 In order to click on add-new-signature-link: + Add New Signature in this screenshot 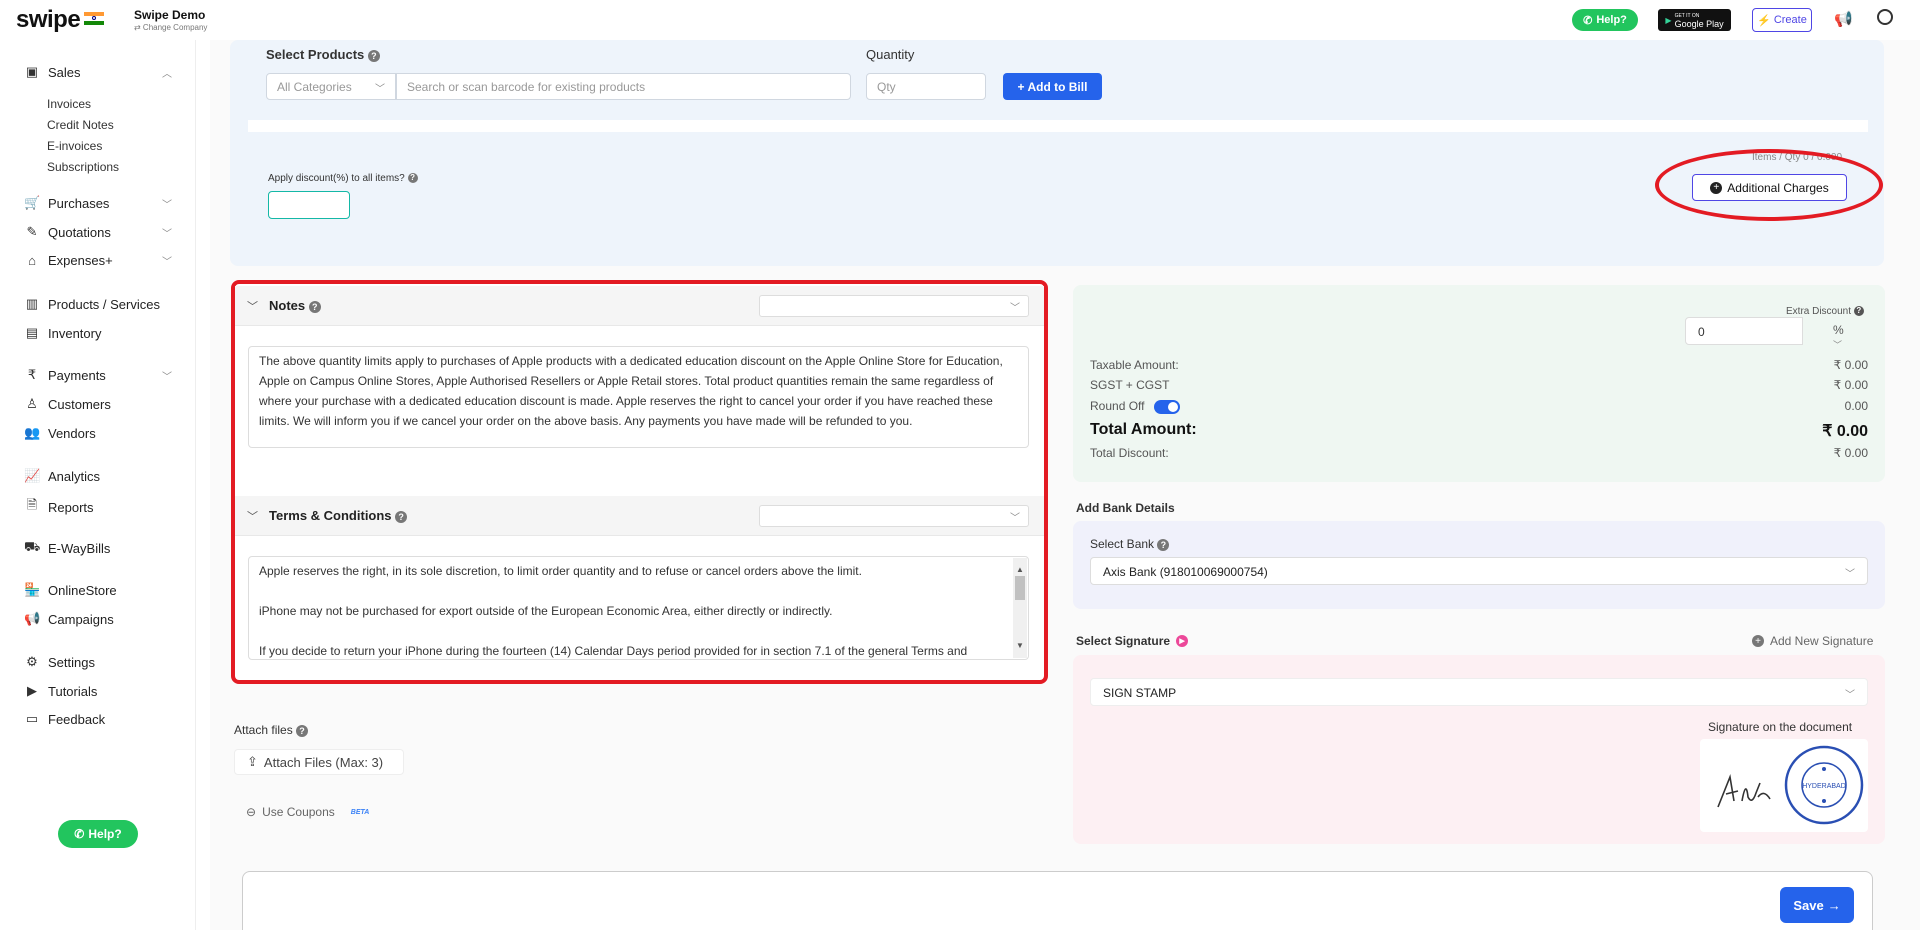, I will do `click(1812, 641)`.